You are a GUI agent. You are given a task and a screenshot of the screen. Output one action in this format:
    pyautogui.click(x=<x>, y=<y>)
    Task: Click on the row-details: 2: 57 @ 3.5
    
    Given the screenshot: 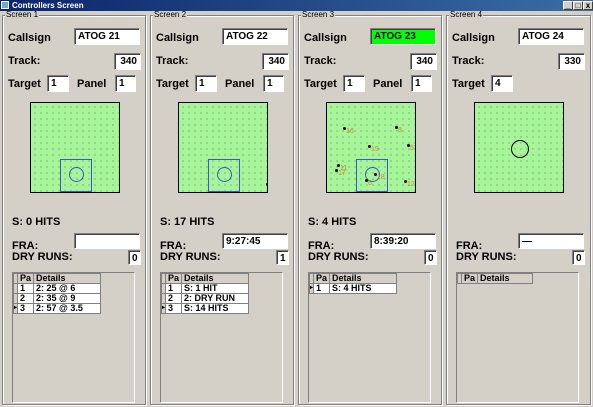 What is the action you would take?
    pyautogui.click(x=67, y=308)
    